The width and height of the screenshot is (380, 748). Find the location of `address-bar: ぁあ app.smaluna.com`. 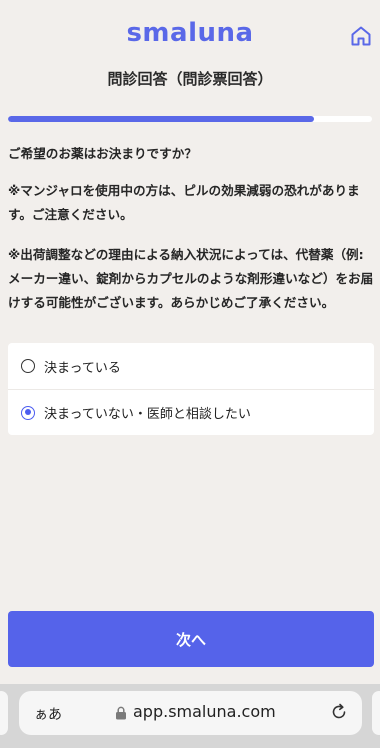

address-bar: ぁあ app.smaluna.com is located at coordinates (190, 713).